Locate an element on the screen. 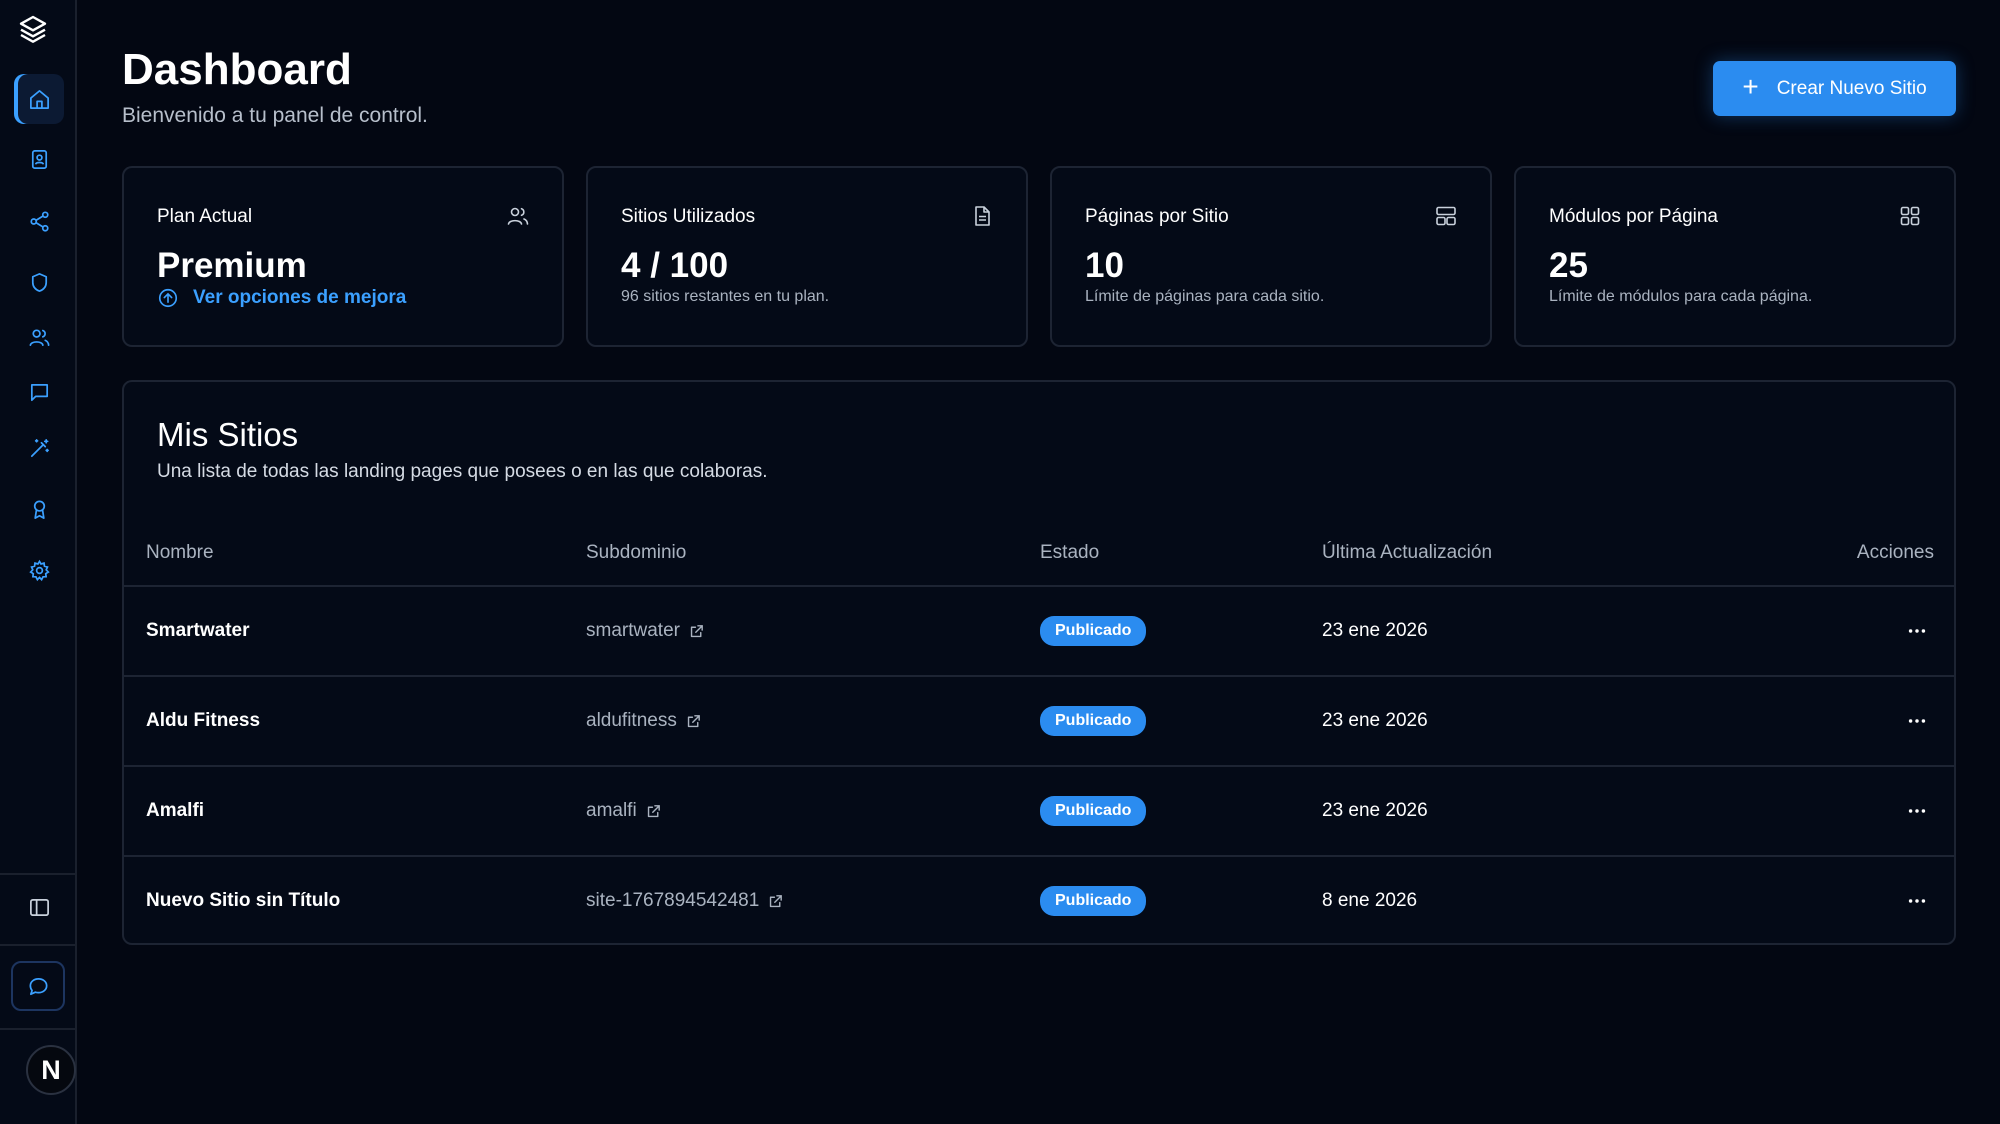  column-header-status: Estado is located at coordinates (1070, 552).